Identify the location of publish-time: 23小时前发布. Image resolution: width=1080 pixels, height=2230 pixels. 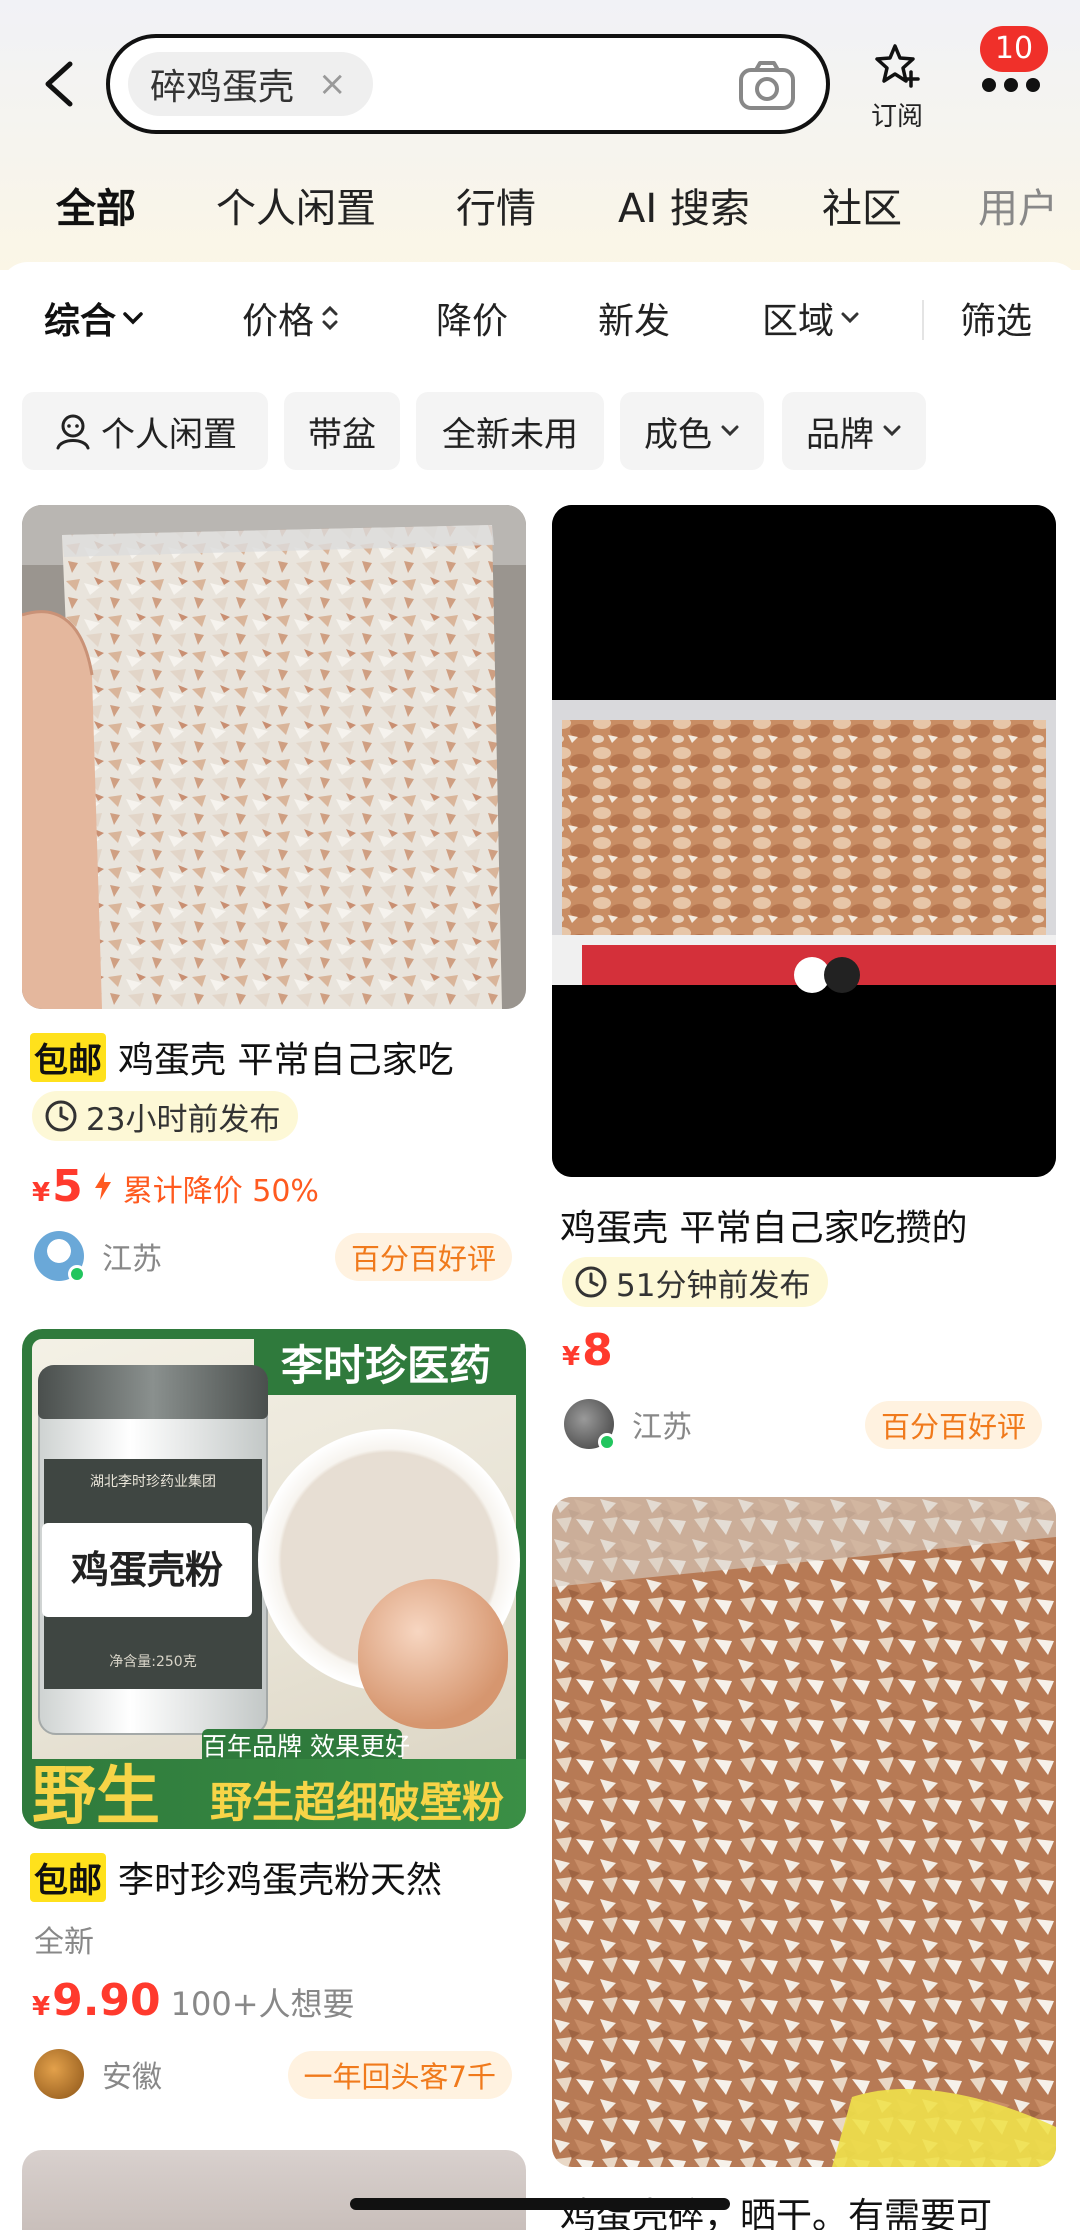
(165, 1116).